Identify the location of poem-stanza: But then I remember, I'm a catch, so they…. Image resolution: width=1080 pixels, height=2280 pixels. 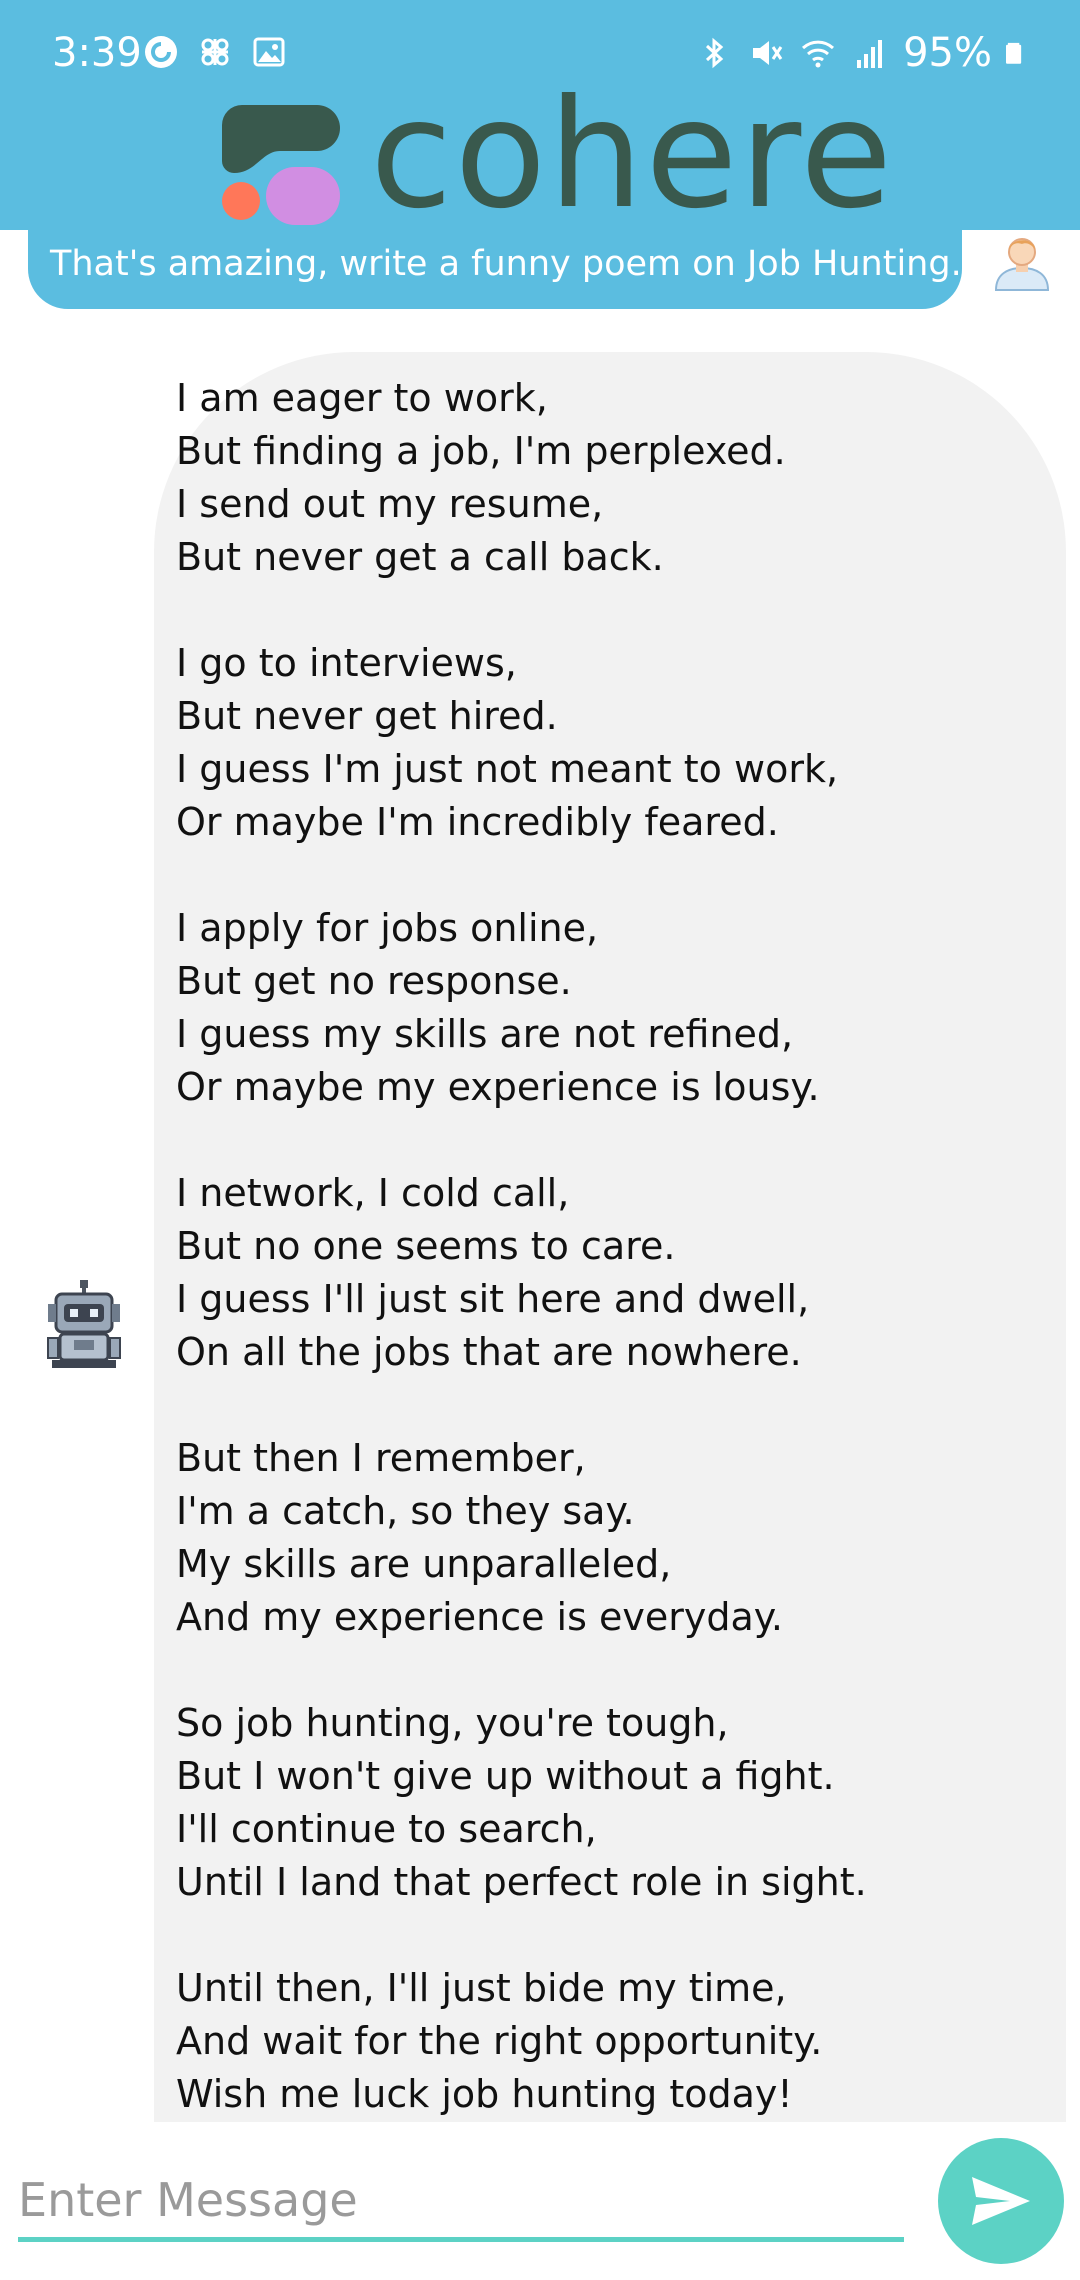
(611, 1538).